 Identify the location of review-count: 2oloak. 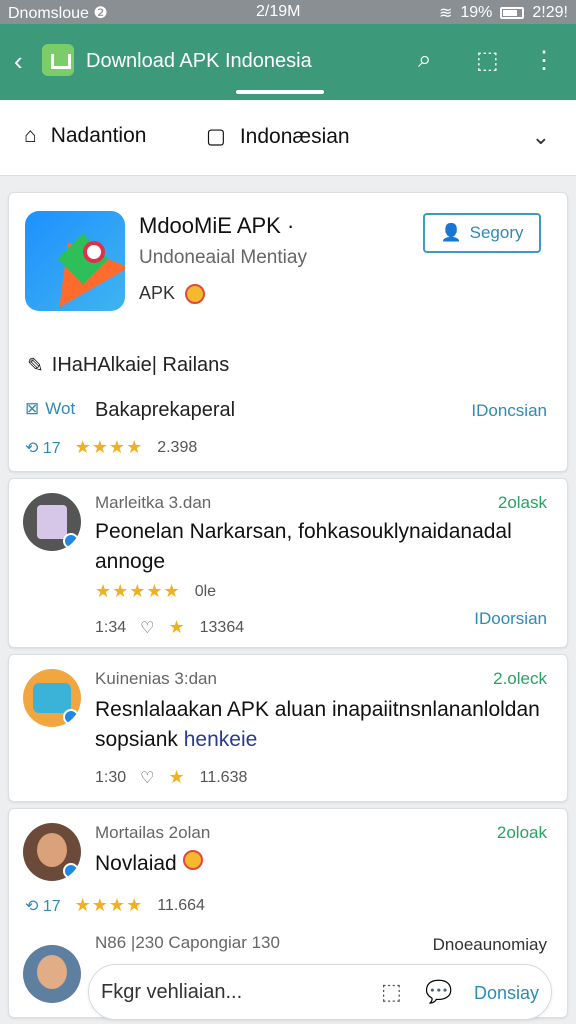
(521, 832).